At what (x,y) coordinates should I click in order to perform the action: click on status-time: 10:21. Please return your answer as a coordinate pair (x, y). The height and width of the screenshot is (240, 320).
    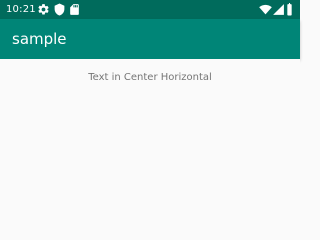
    Looking at the image, I should click on (21, 9).